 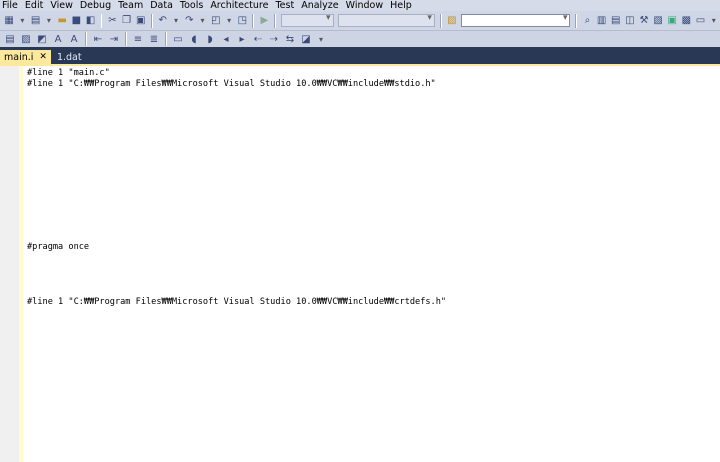 What do you see at coordinates (274, 39) in the screenshot?
I see `next-bookmark-document-icon: ⇢` at bounding box center [274, 39].